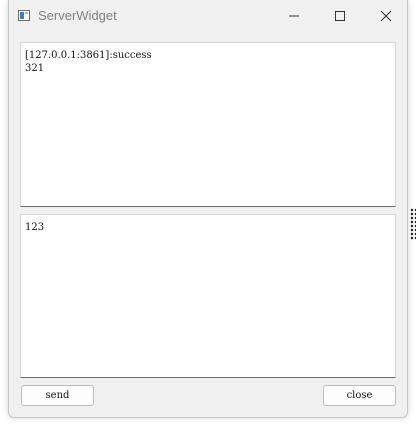 Image resolution: width=416 pixels, height=426 pixels. I want to click on send-text: 123, so click(35, 227).